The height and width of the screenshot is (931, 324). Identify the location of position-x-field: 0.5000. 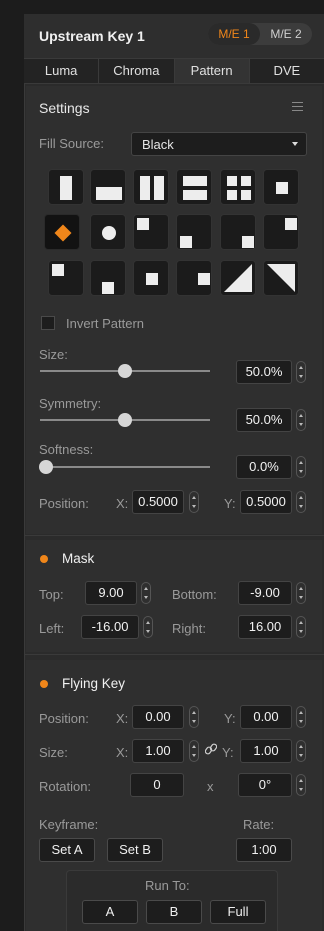
(158, 502).